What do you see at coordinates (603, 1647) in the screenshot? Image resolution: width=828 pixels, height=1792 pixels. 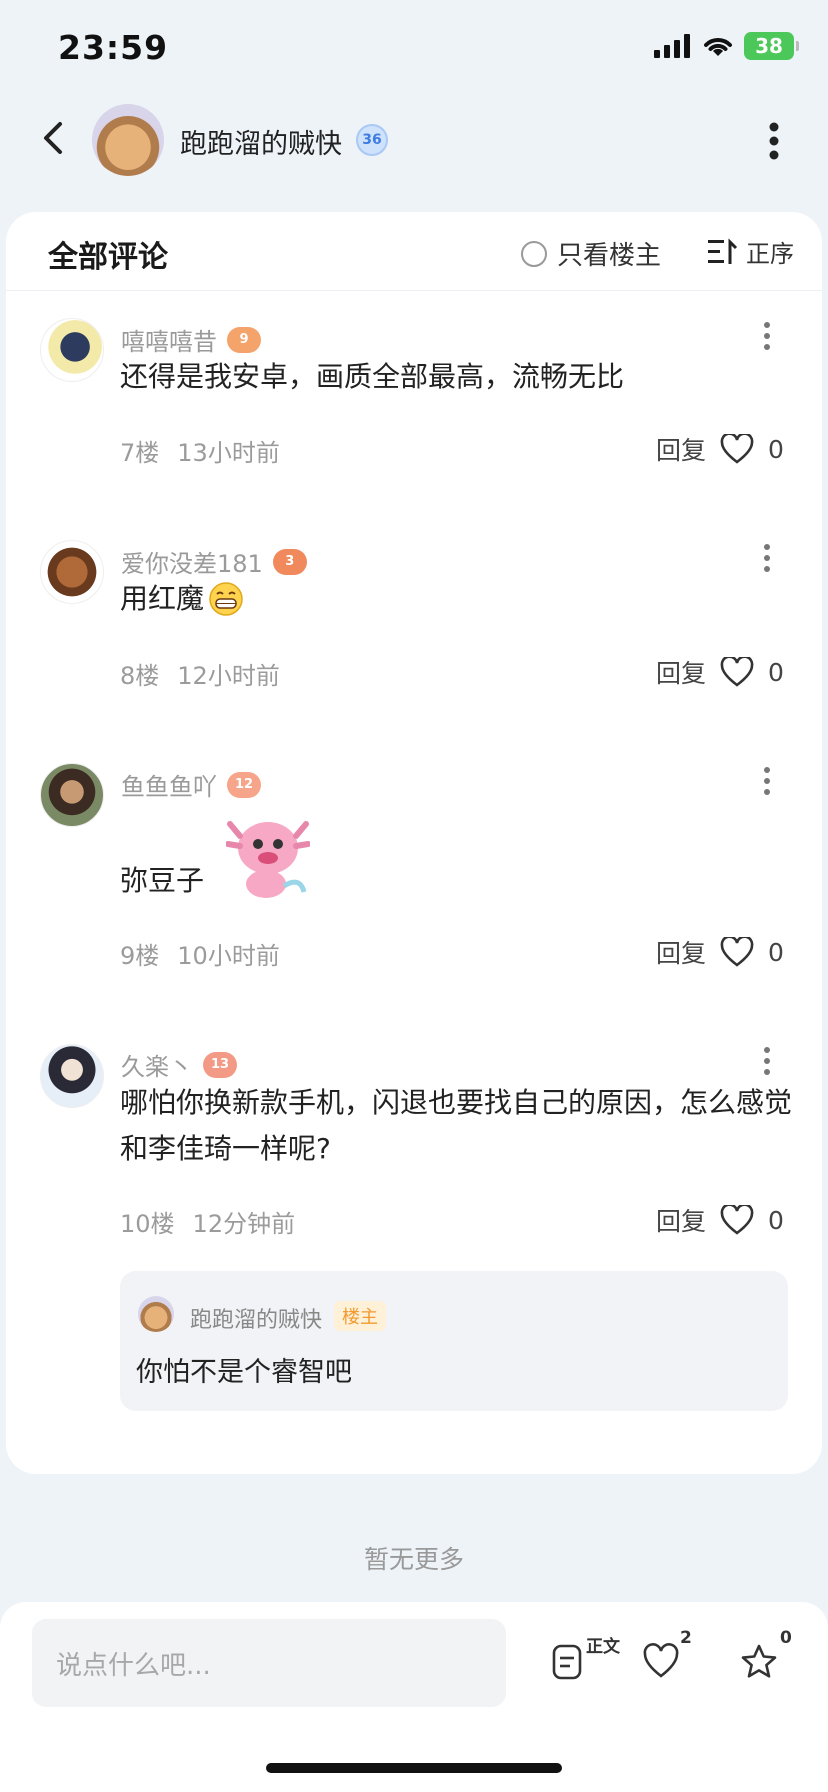 I see `doc-label: 正文` at bounding box center [603, 1647].